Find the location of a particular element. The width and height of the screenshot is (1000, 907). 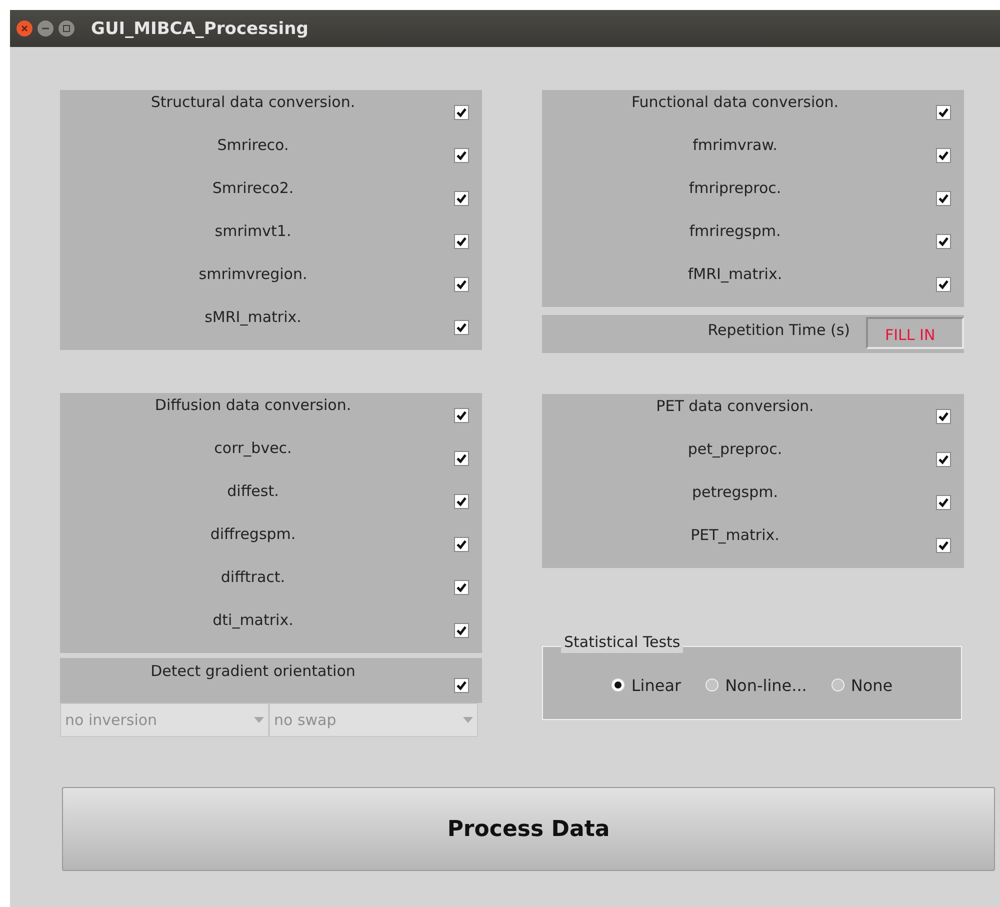

option-label: fmripreproc. is located at coordinates (735, 187).